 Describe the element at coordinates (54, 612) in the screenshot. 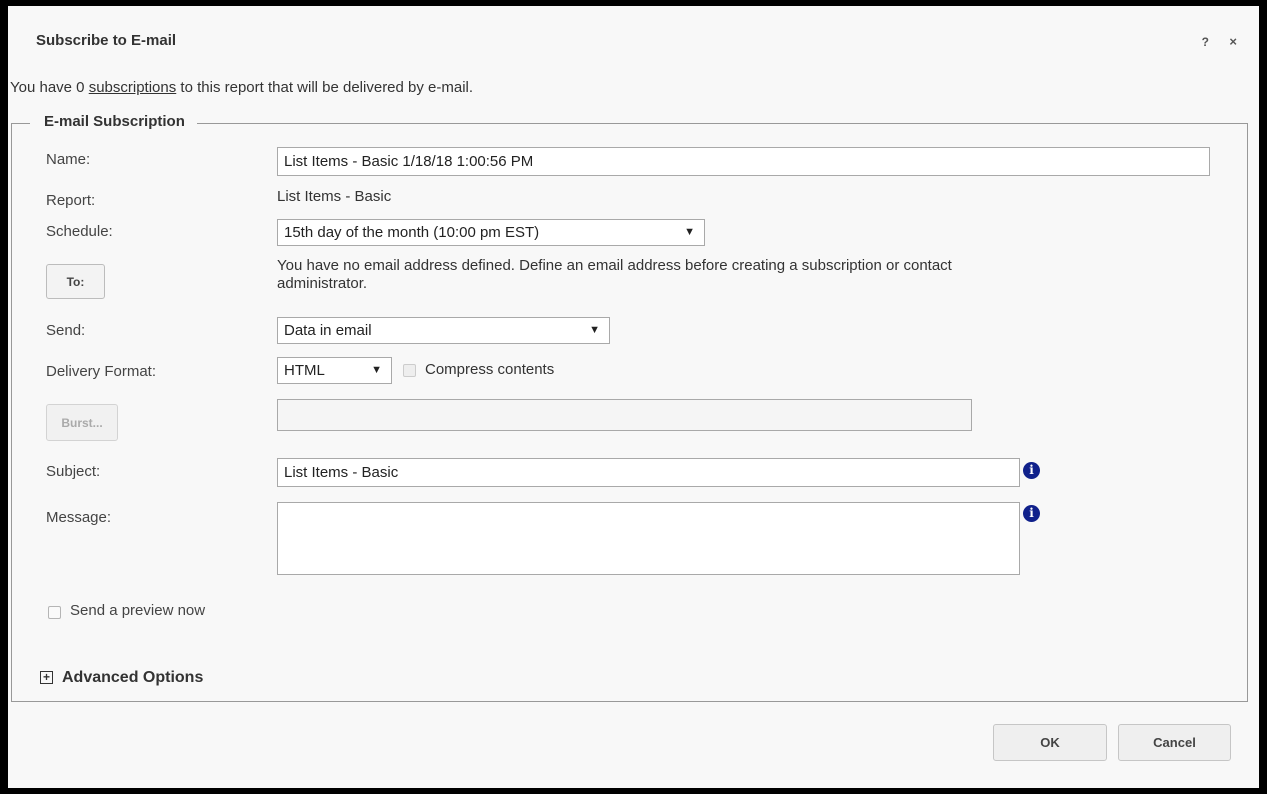

I see `send-preview-checkbox` at that location.